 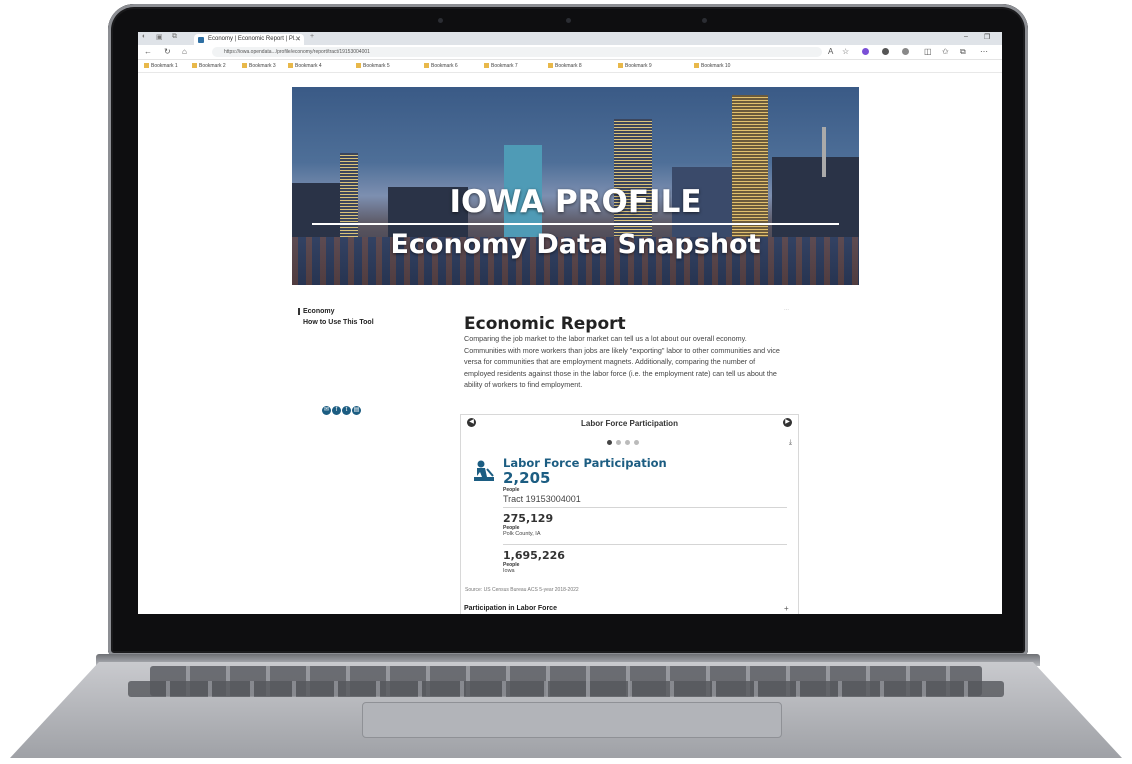 I want to click on tab-economy: Economy | Economic Report | Pl... ✕, so click(x=249, y=39).